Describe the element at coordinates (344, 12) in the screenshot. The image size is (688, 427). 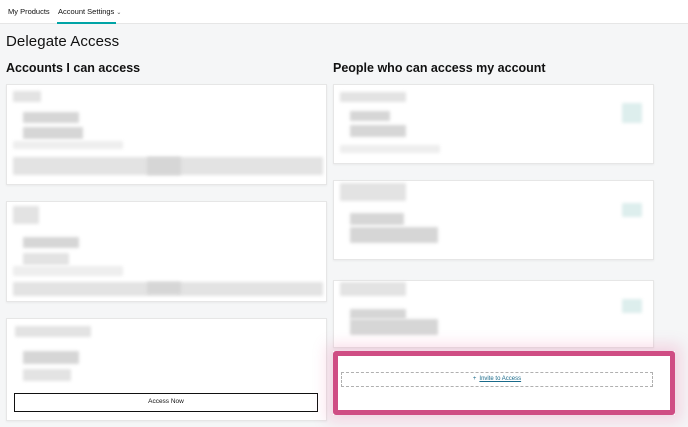
I see `top-nav: My Products Account Settings ⌄` at that location.